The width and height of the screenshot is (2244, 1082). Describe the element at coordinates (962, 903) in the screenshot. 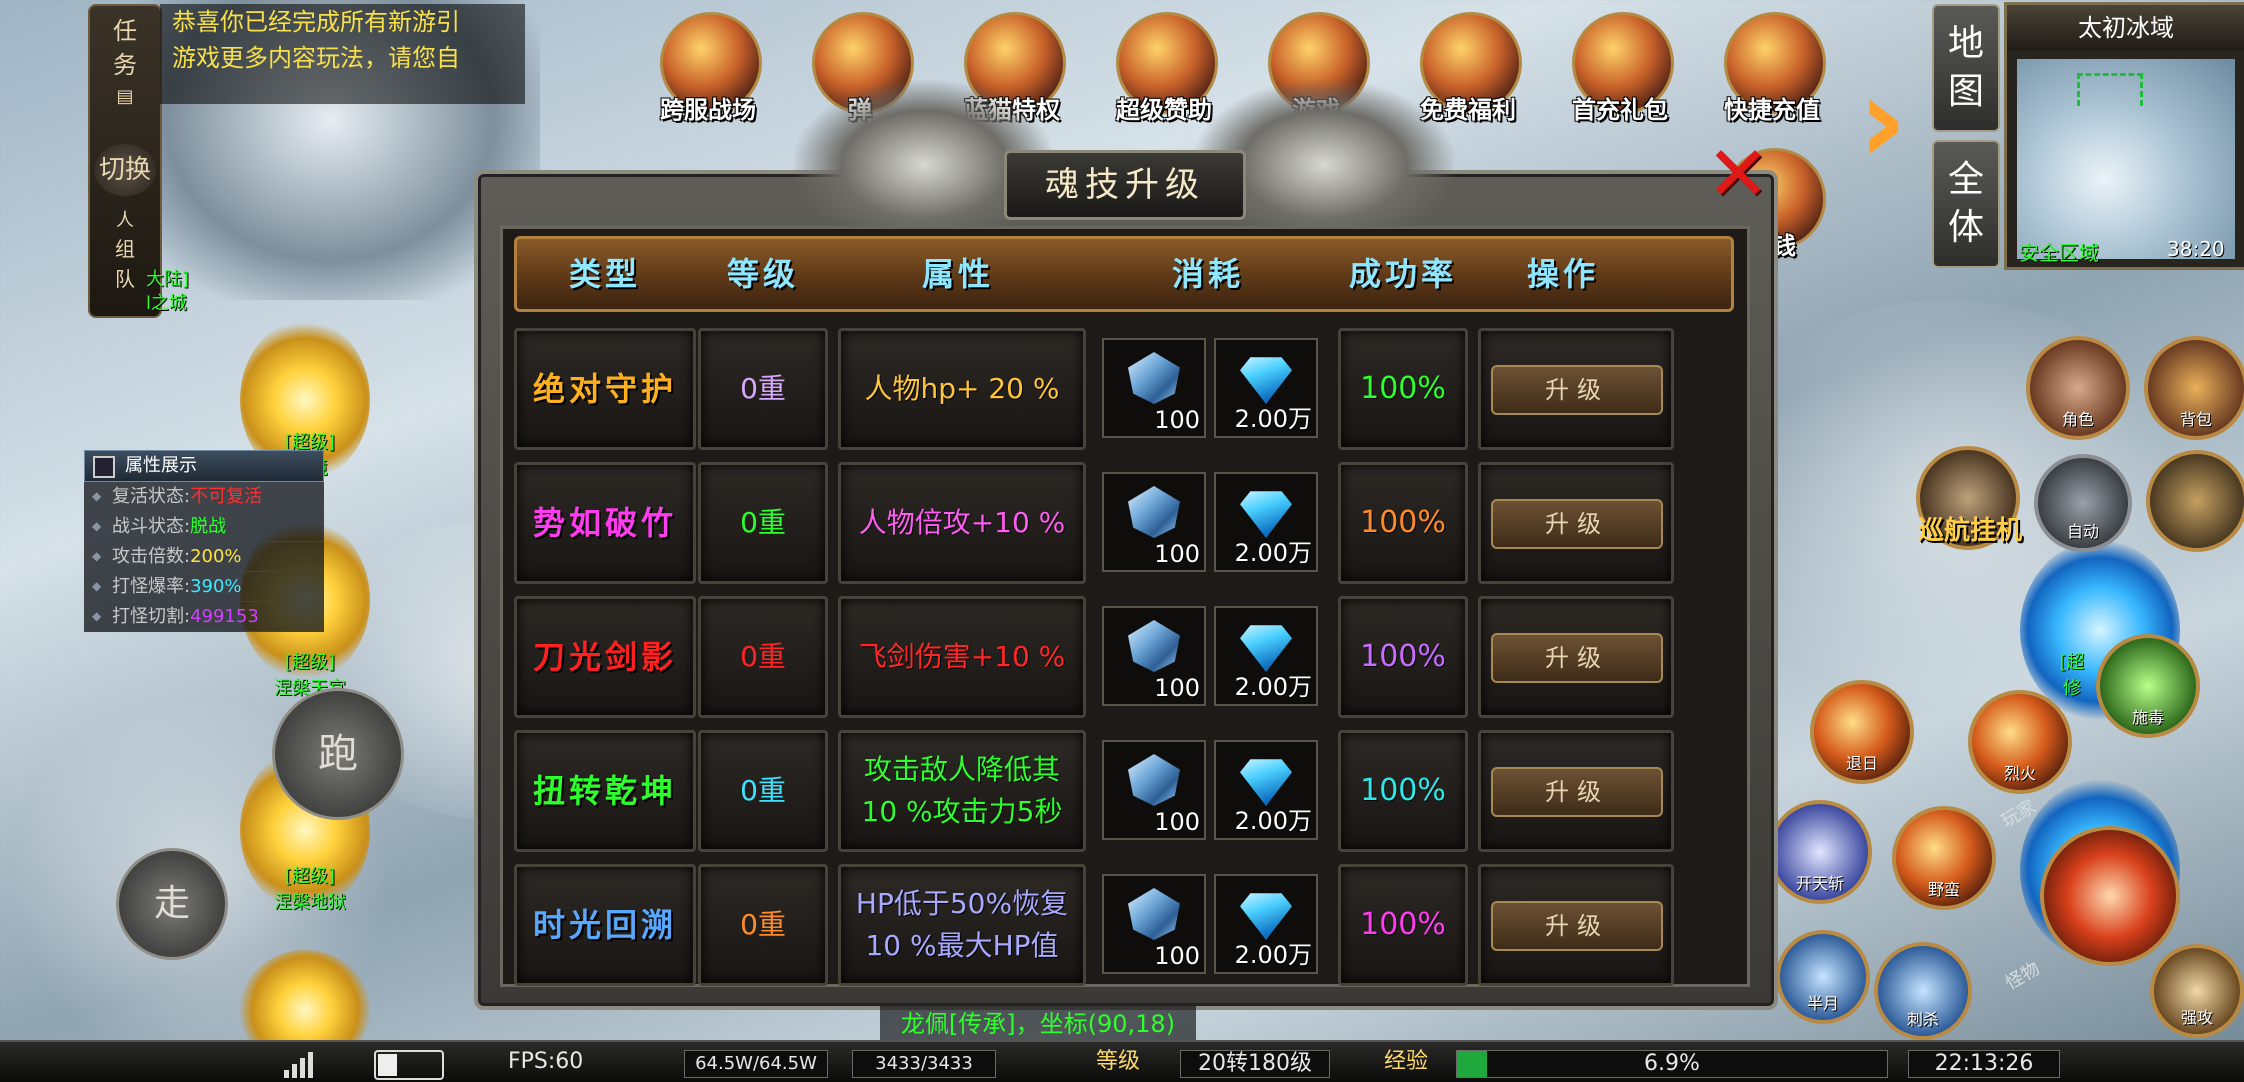

I see `attribute-line: HP低于50%恢复` at that location.